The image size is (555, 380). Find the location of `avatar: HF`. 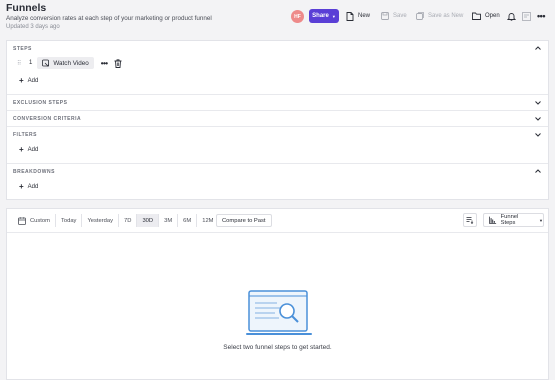

avatar: HF is located at coordinates (297, 16).